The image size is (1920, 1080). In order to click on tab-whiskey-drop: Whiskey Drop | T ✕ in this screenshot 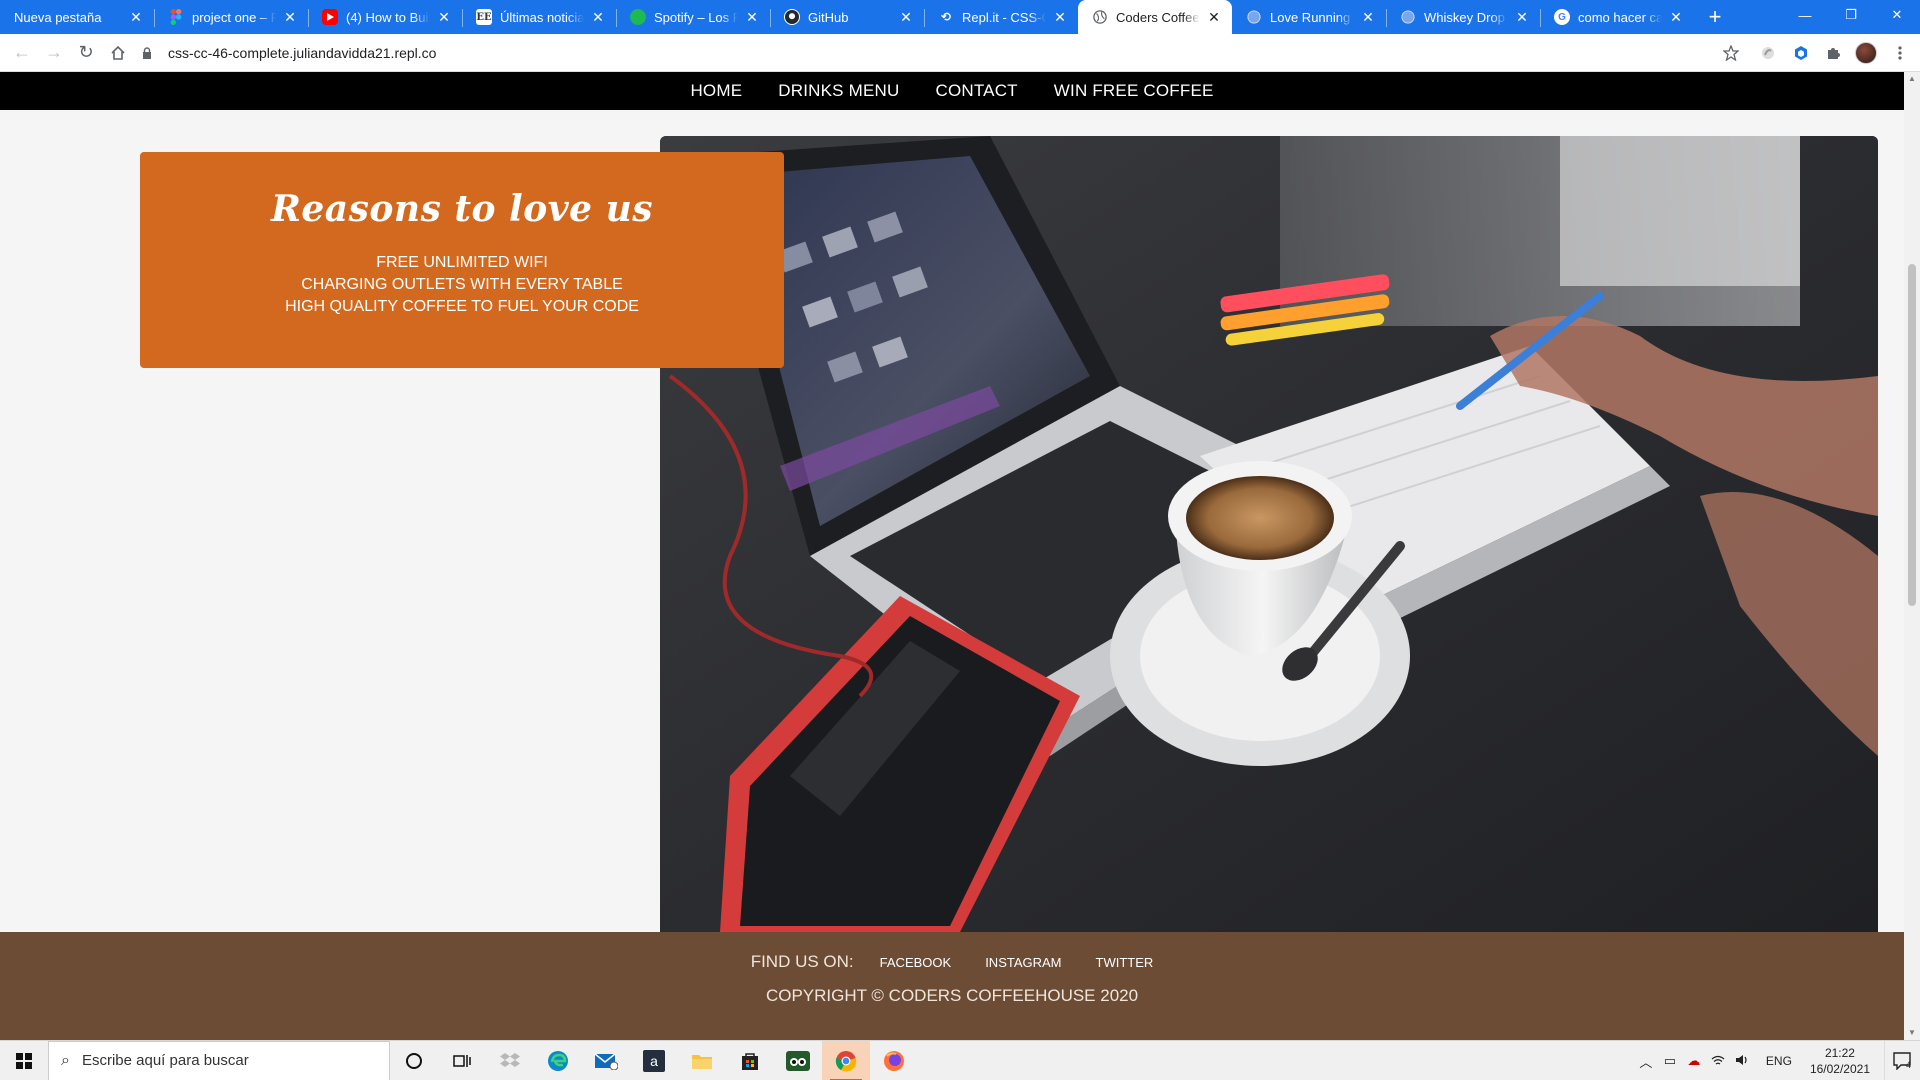, I will do `click(1463, 17)`.